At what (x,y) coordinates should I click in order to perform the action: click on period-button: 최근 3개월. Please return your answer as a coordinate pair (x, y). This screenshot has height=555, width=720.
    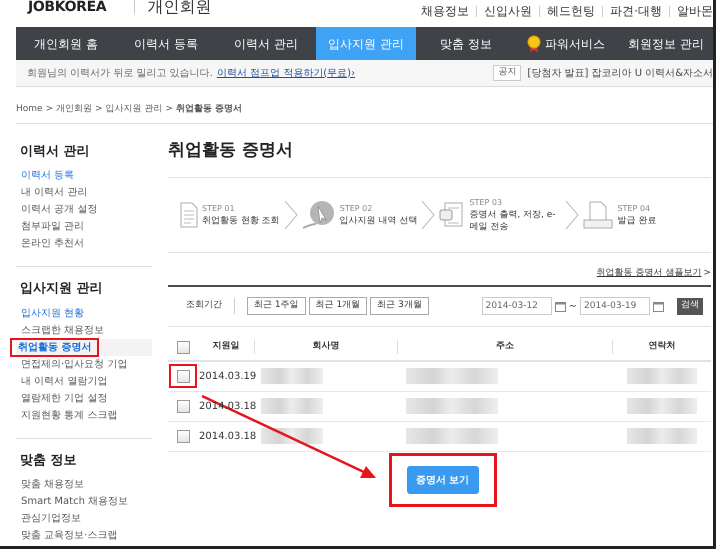
    Looking at the image, I should click on (399, 306).